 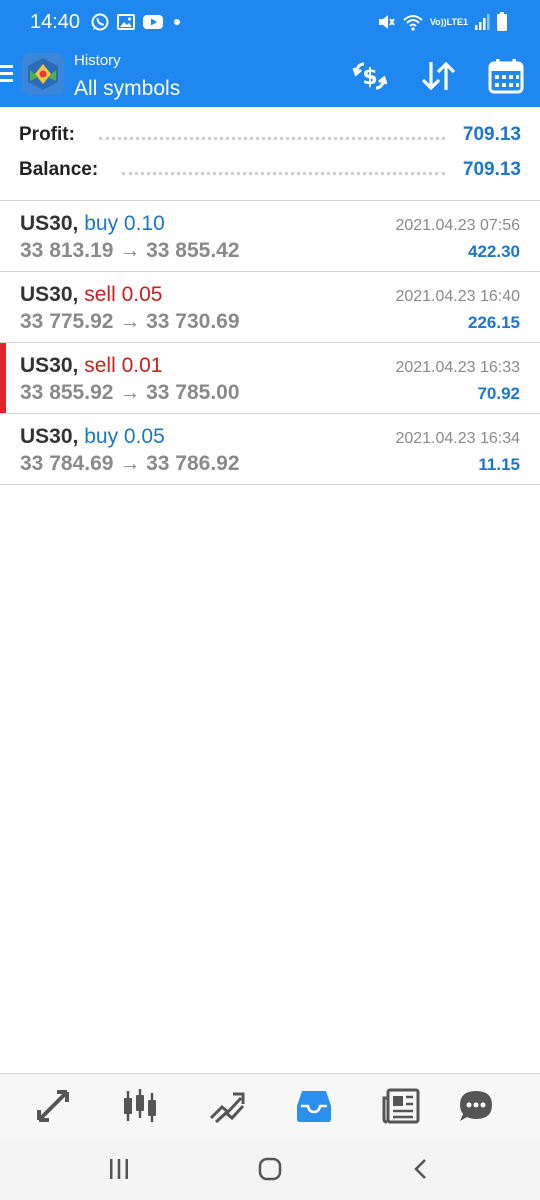 What do you see at coordinates (482, 22) in the screenshot?
I see `signal-icon` at bounding box center [482, 22].